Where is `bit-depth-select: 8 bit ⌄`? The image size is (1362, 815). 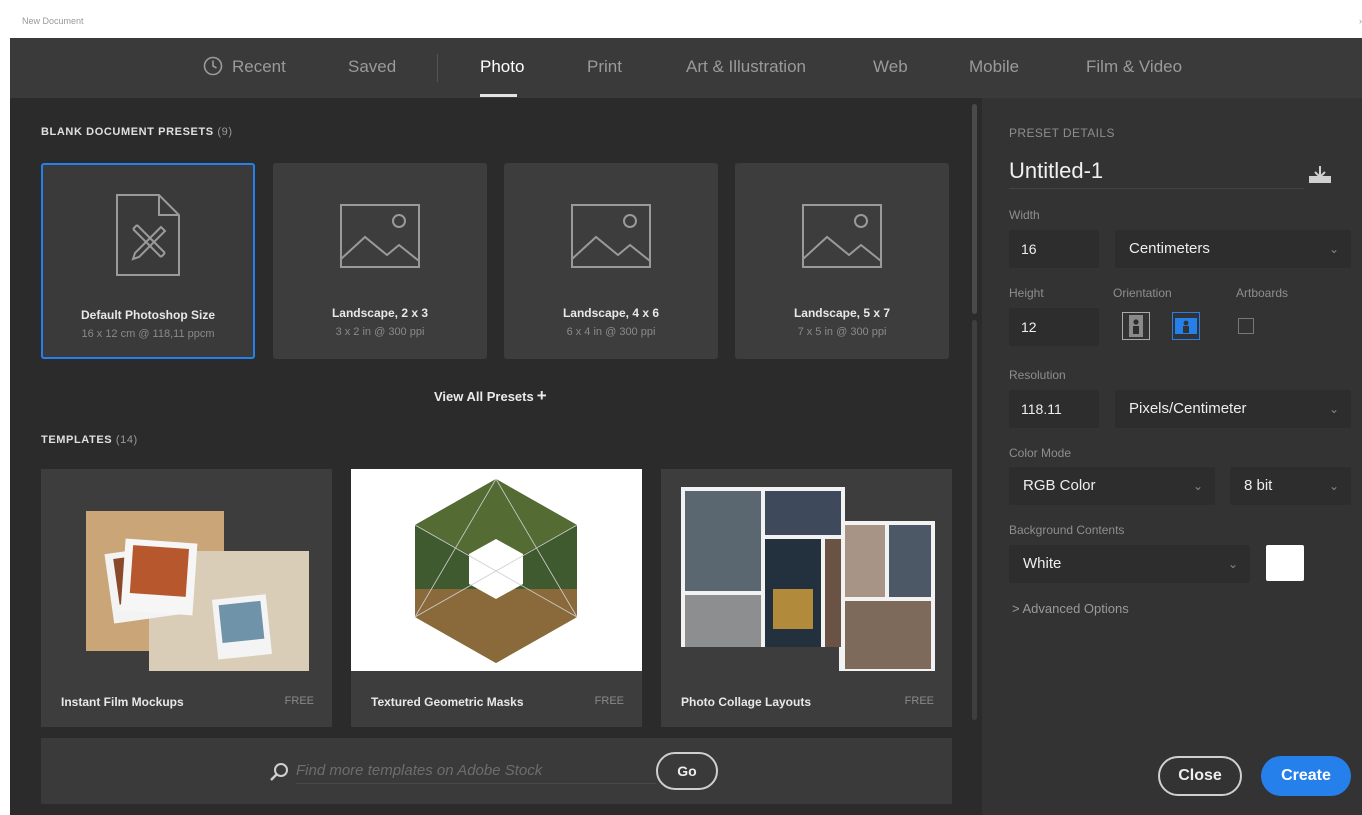
bit-depth-select: 8 bit ⌄ is located at coordinates (1290, 486).